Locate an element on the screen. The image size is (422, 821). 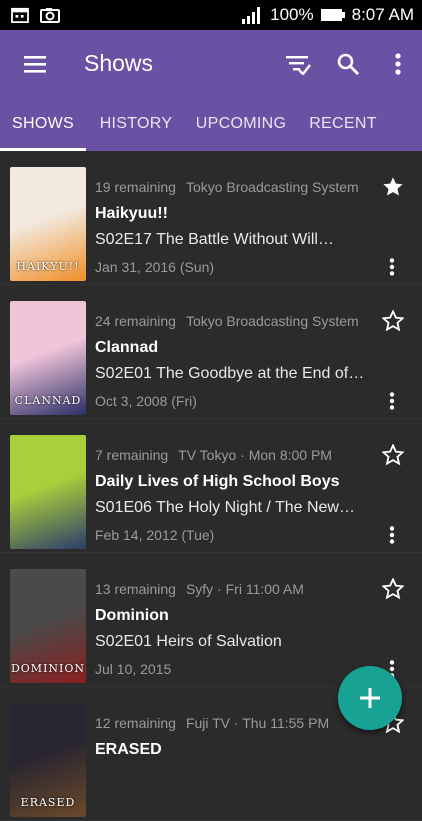
network-time: Fuji TV · Thu 11:55 PM is located at coordinates (257, 723).